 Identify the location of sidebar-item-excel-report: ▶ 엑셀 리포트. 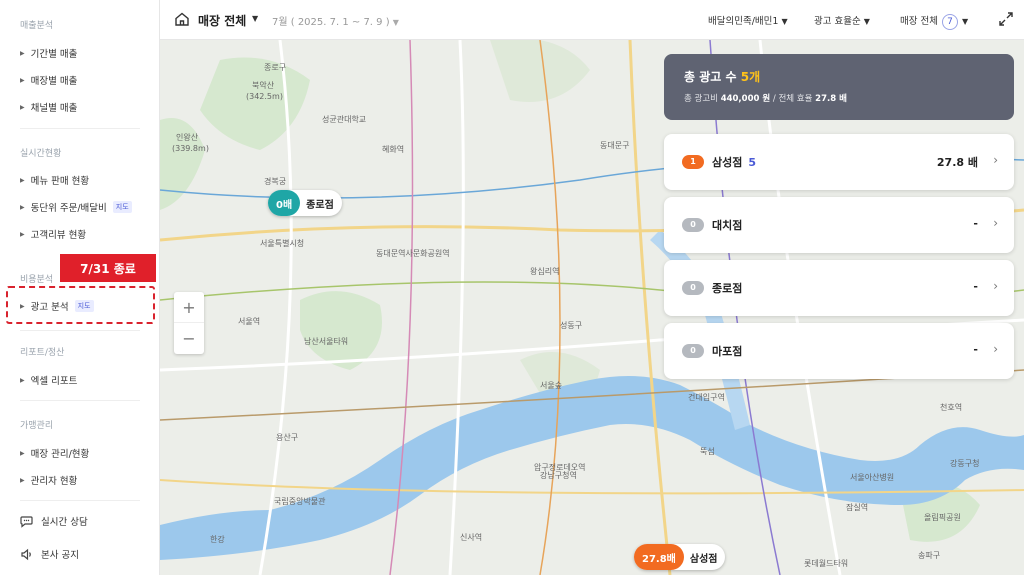
(48, 380).